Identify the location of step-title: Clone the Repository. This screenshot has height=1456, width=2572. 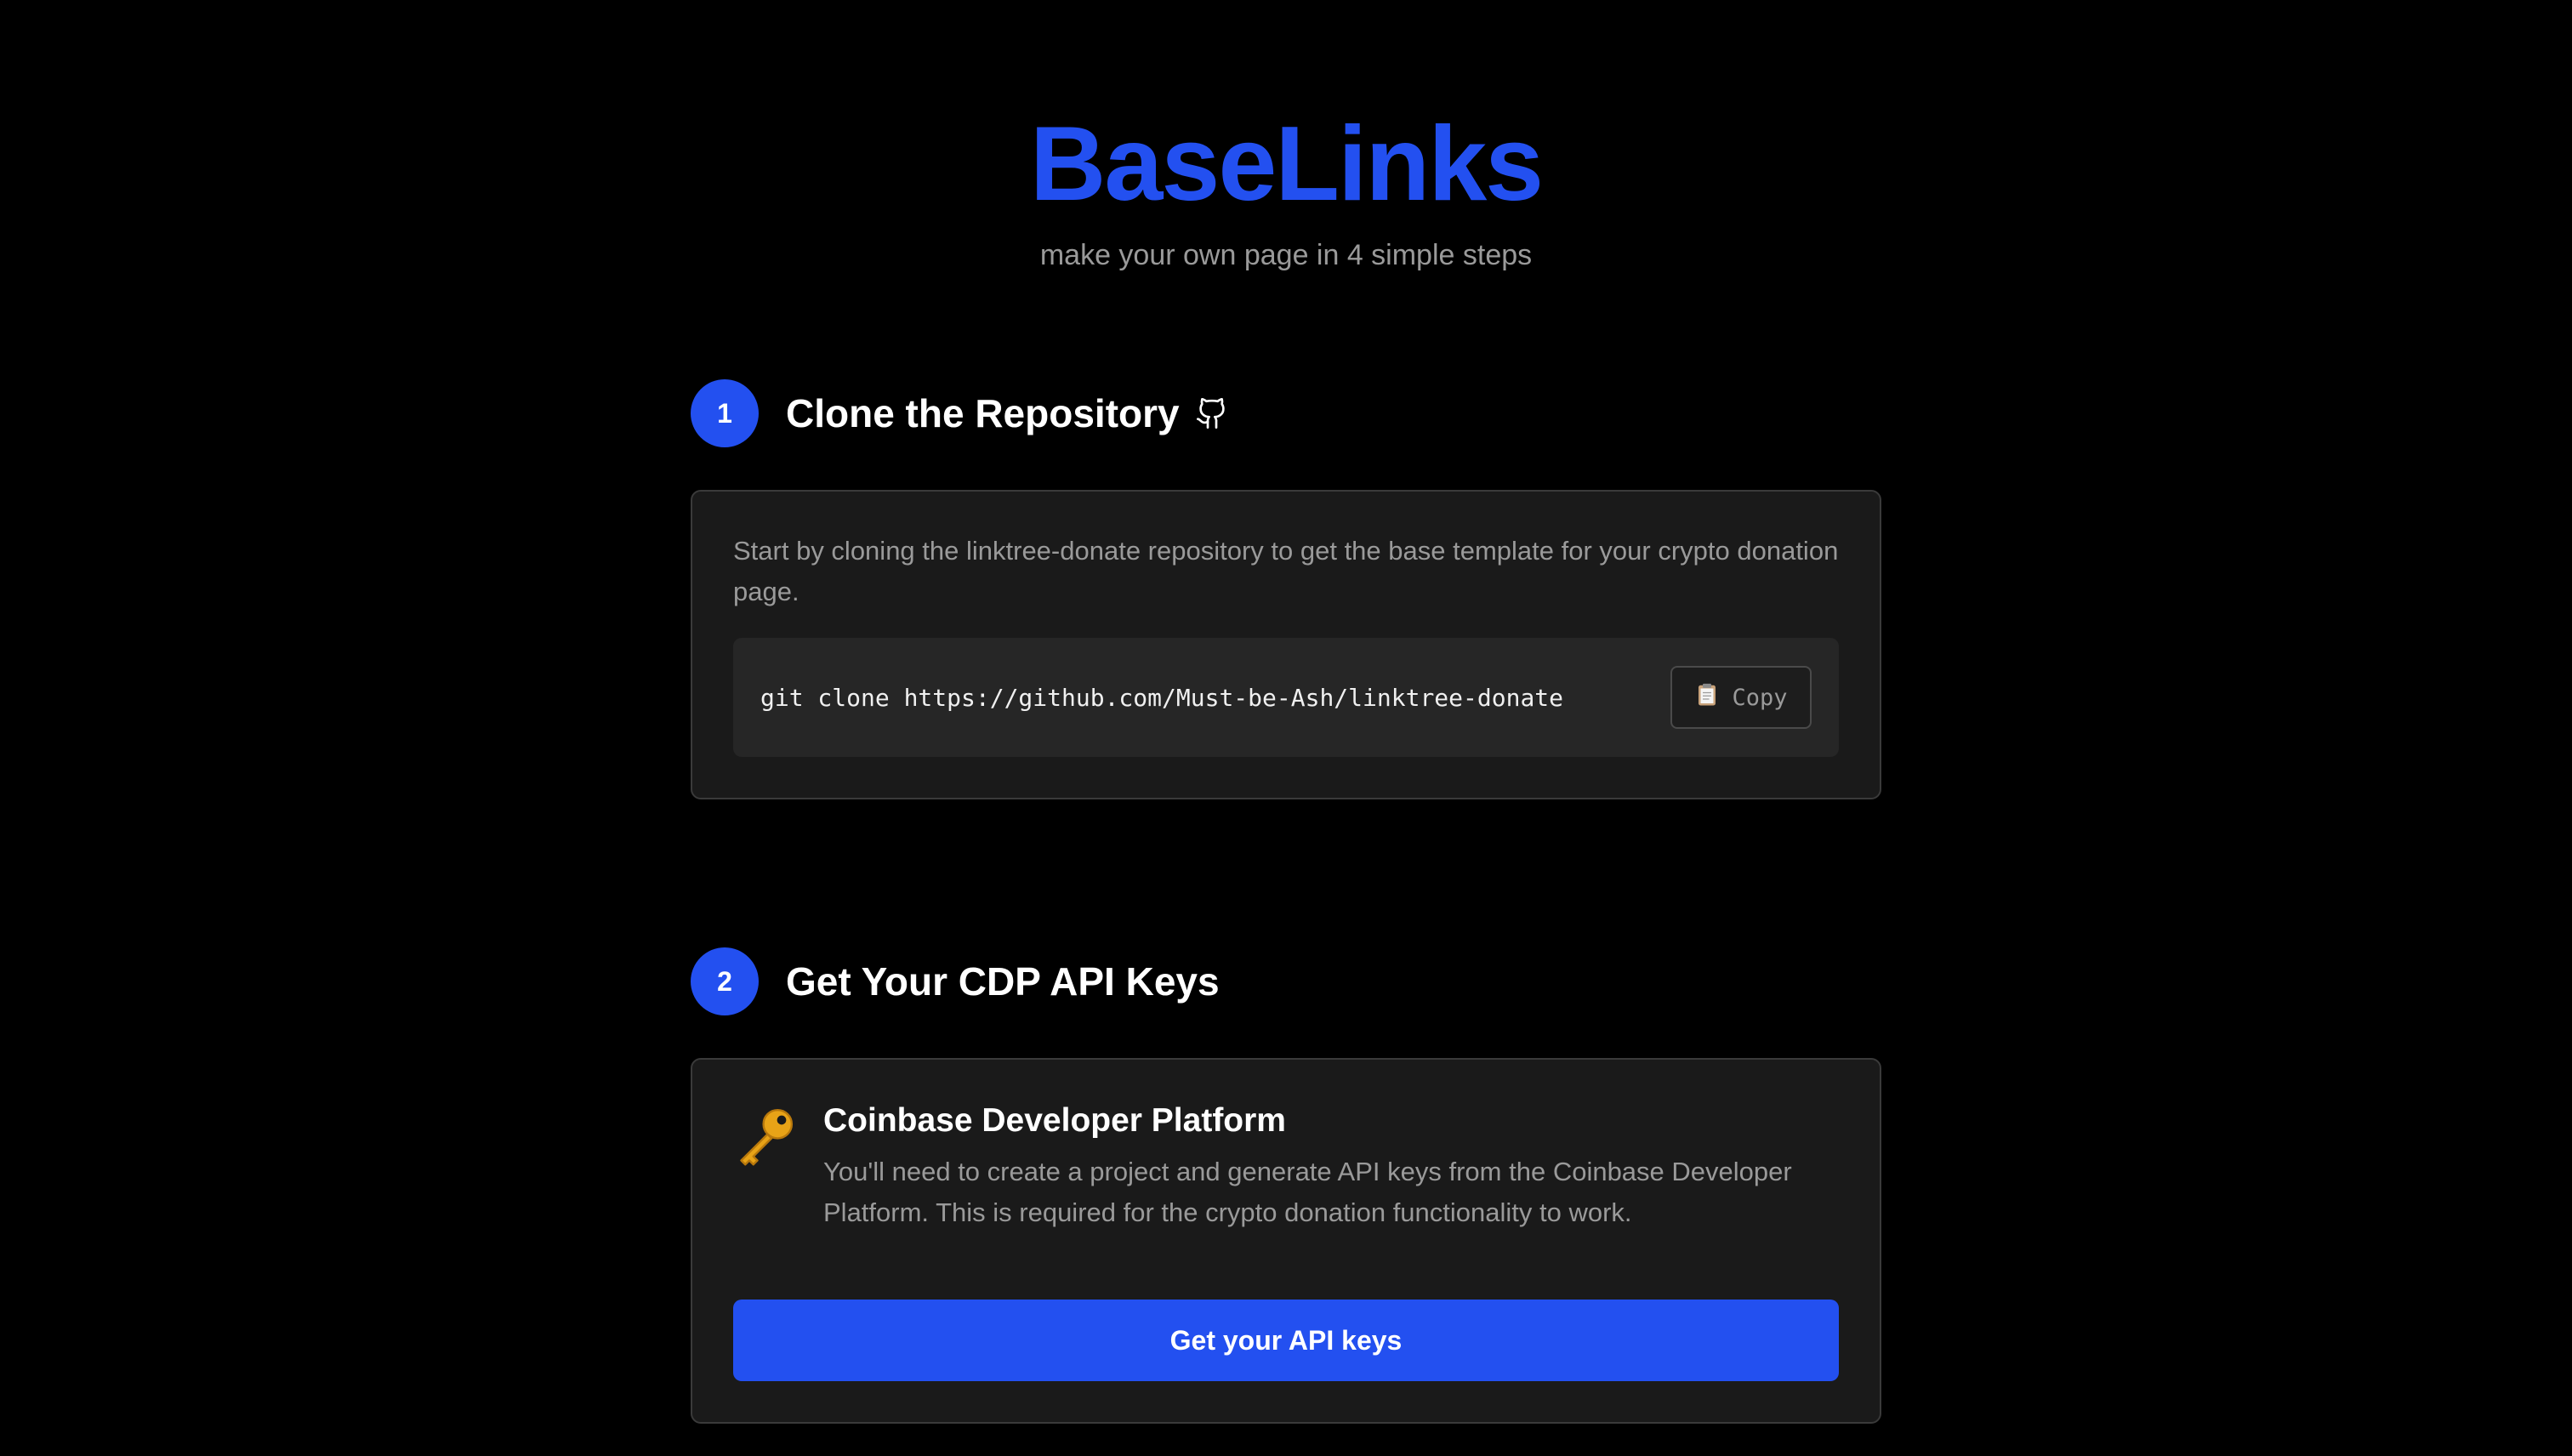
(983, 413).